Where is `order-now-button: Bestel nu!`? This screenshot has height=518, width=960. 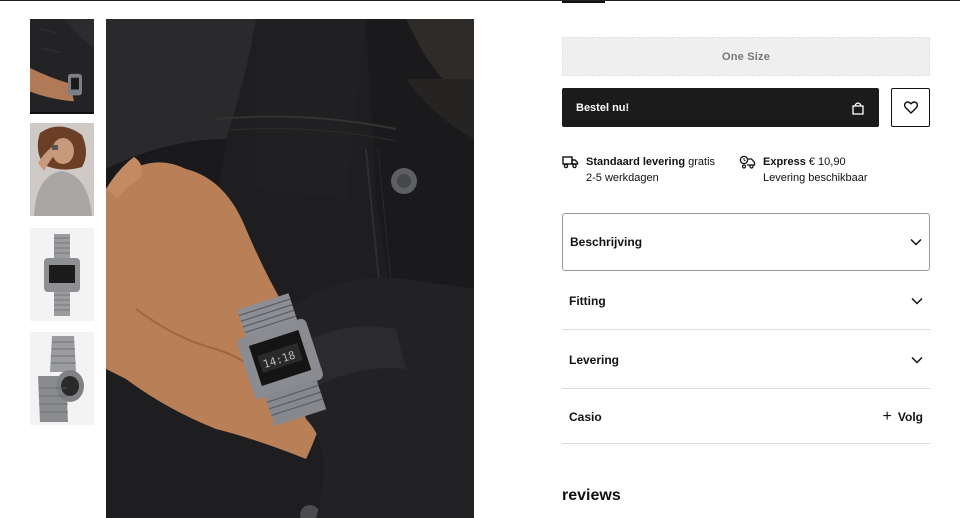
order-now-button: Bestel nu! is located at coordinates (720, 107).